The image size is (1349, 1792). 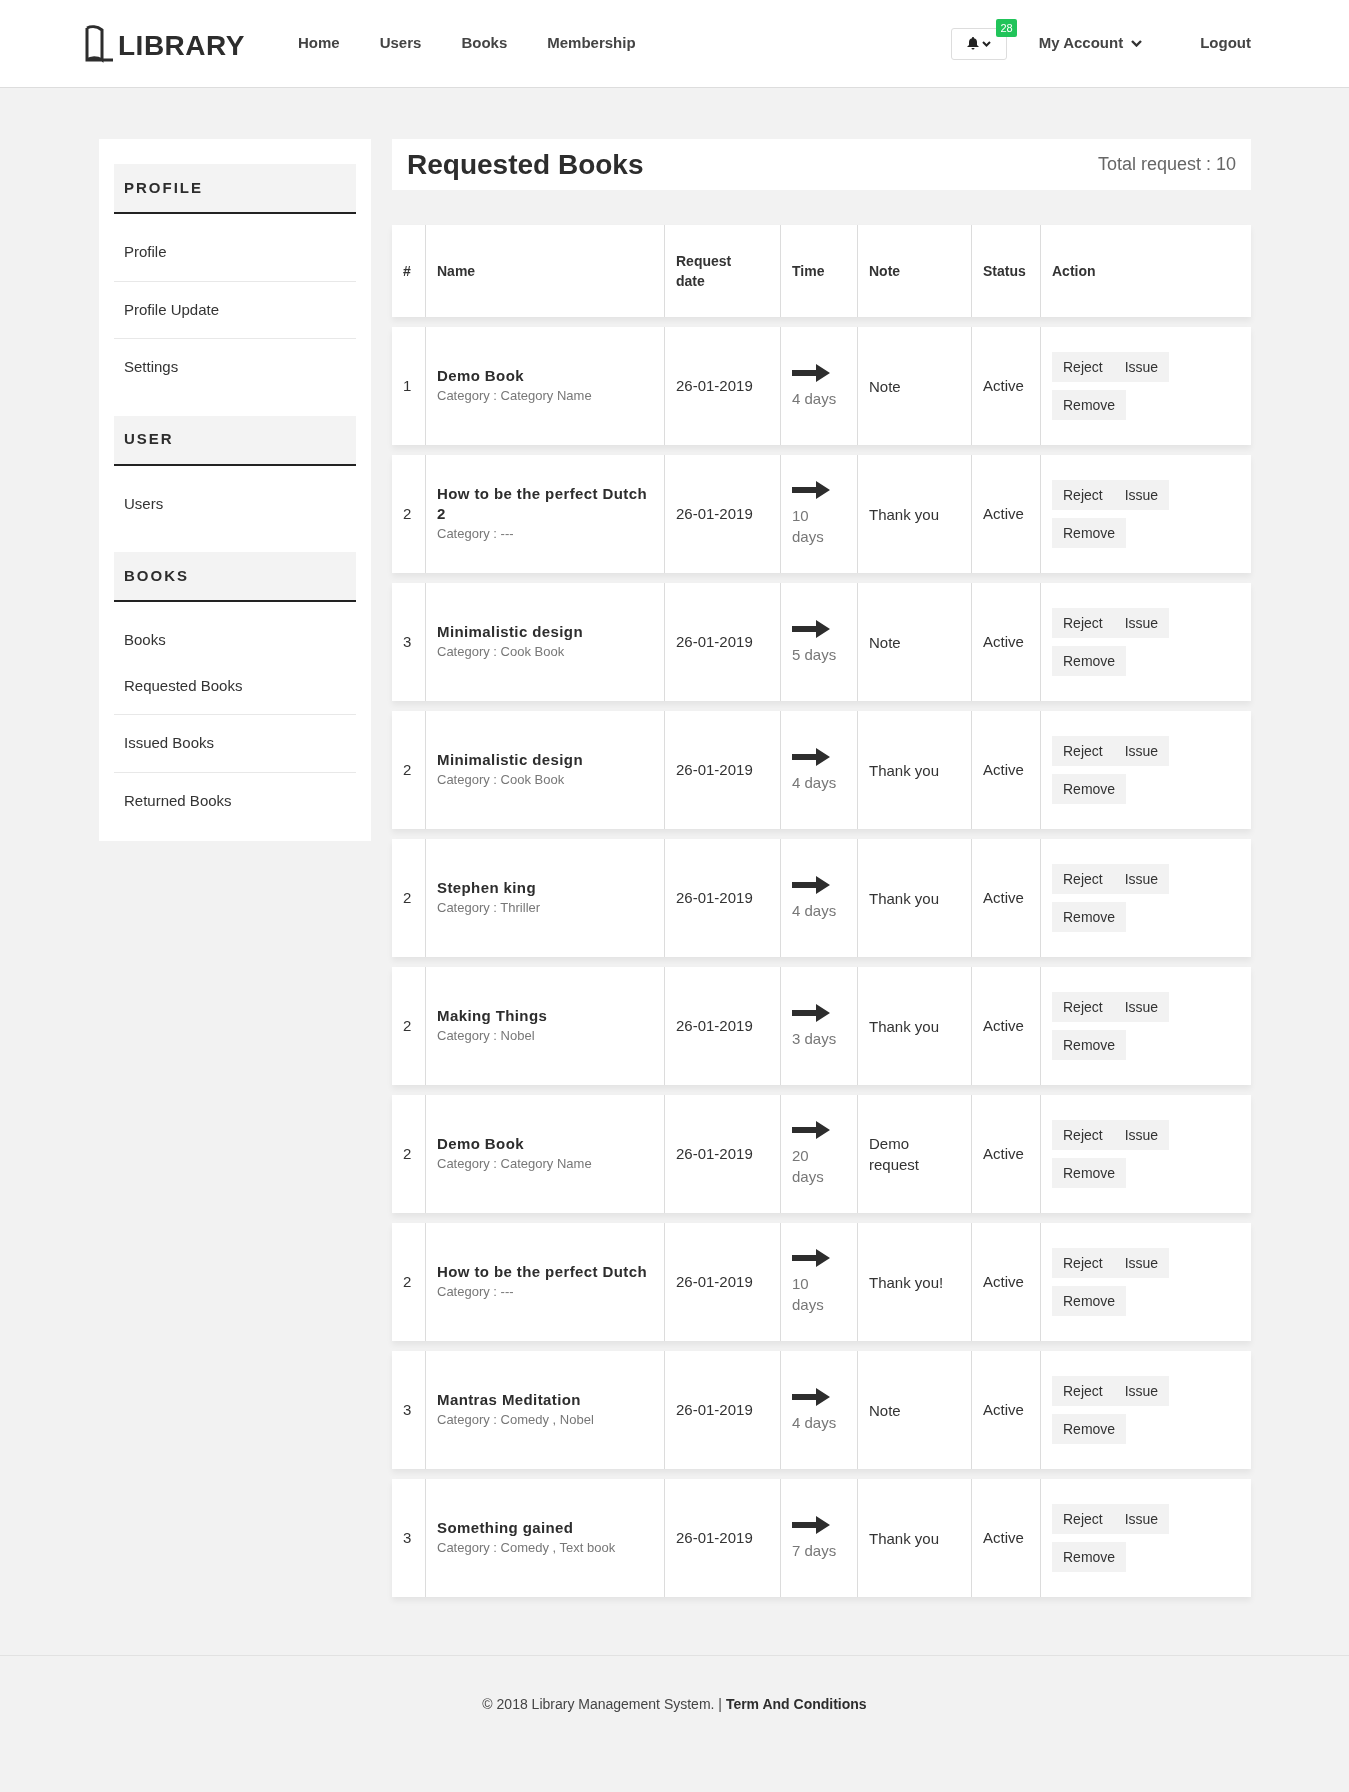 What do you see at coordinates (407, 271) in the screenshot?
I see `column-header: #` at bounding box center [407, 271].